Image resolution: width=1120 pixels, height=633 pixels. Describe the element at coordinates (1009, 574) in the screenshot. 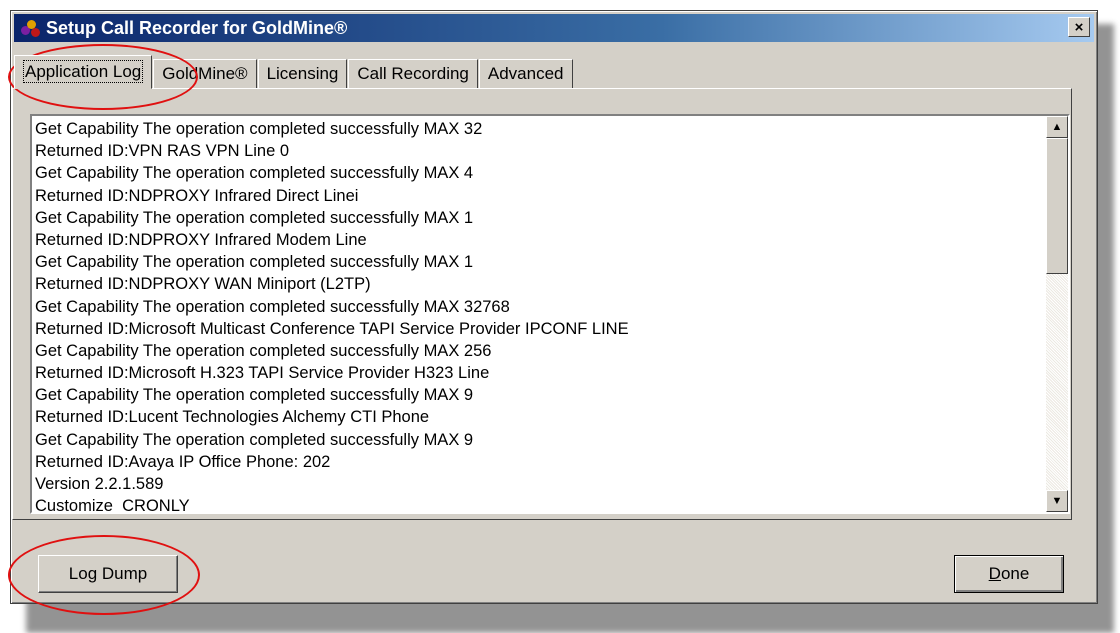

I see `done-button: Done` at that location.